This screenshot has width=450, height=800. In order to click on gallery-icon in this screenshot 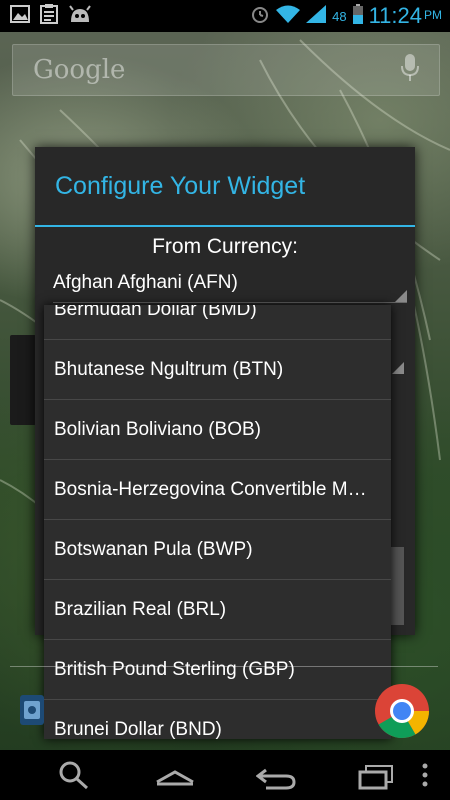, I will do `click(20, 16)`.